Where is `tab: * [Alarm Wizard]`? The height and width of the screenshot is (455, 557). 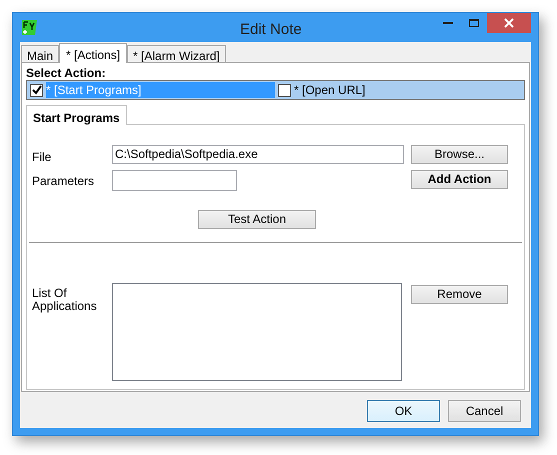 tab: * [Alarm Wizard] is located at coordinates (176, 53).